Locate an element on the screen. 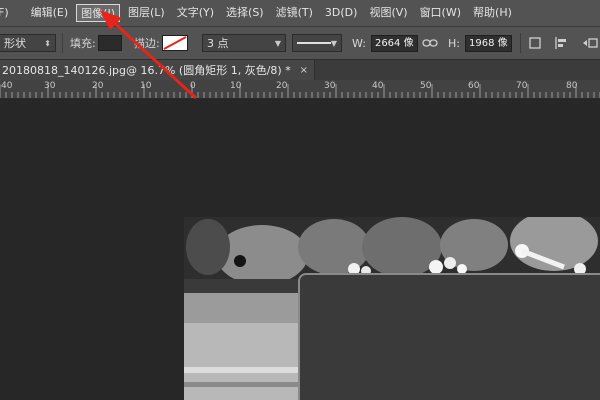  options-bar: 形状 ⬍ 填充: 描边: 3 点 ▼ ▼ W: 2664 像 H: 1968 像 is located at coordinates (300, 43).